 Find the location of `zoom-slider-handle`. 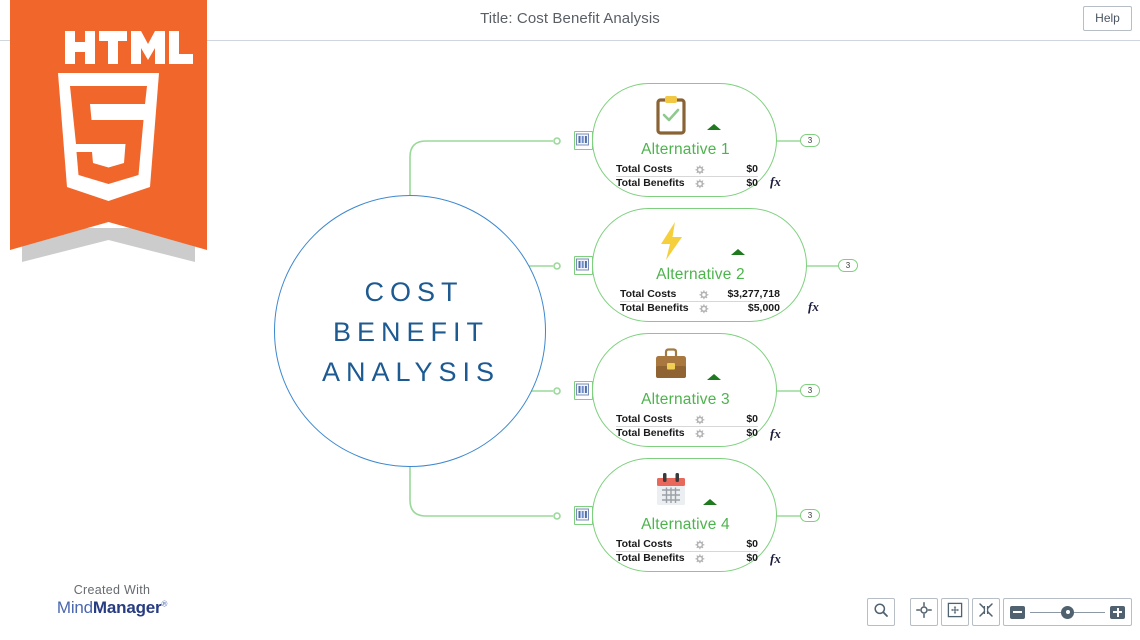

zoom-slider-handle is located at coordinates (1067, 612).